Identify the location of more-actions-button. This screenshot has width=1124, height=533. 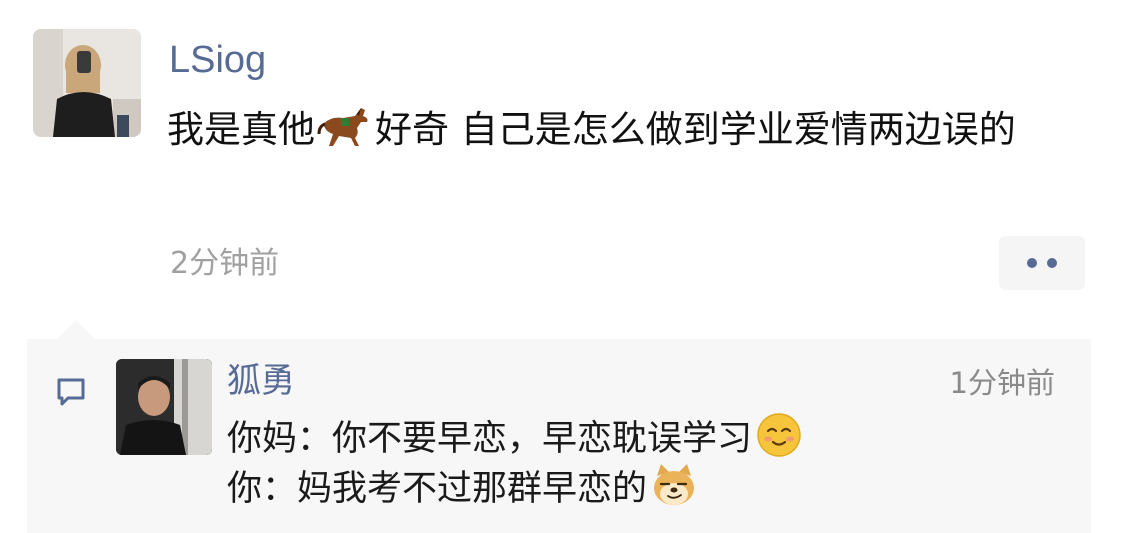
(1042, 263).